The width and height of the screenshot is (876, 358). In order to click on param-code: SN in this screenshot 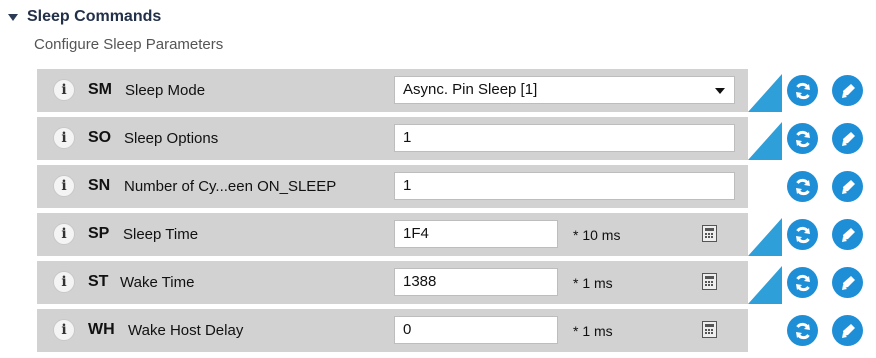, I will do `click(99, 185)`.